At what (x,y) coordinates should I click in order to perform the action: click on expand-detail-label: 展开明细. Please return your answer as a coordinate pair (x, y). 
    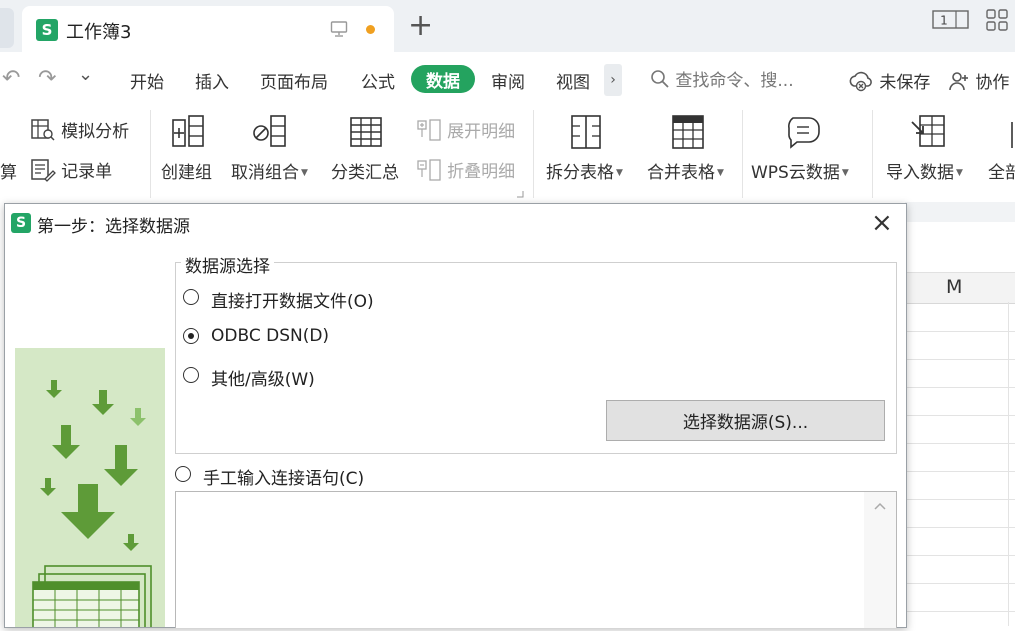
    Looking at the image, I should click on (481, 132).